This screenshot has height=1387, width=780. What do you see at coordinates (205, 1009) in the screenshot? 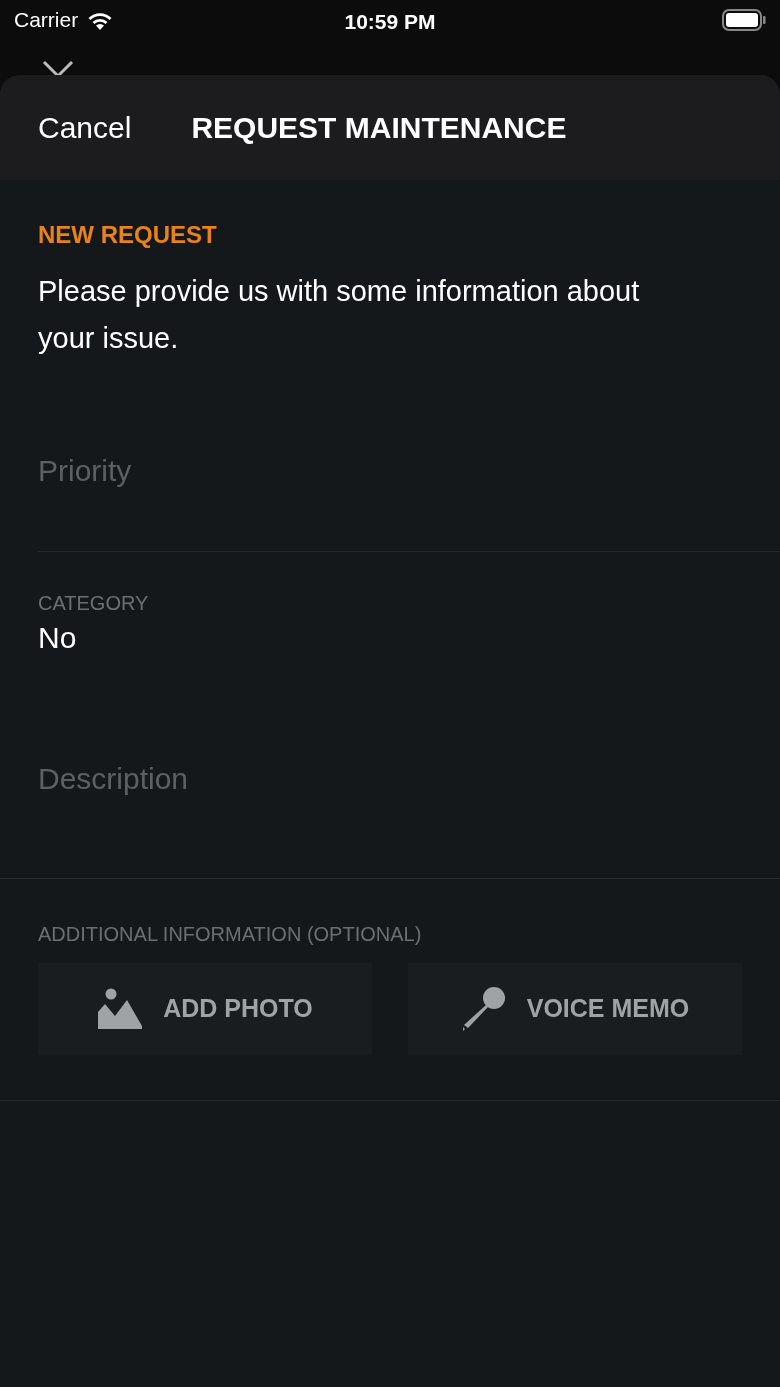
I see `add-photo-button: ADD PHOTO` at bounding box center [205, 1009].